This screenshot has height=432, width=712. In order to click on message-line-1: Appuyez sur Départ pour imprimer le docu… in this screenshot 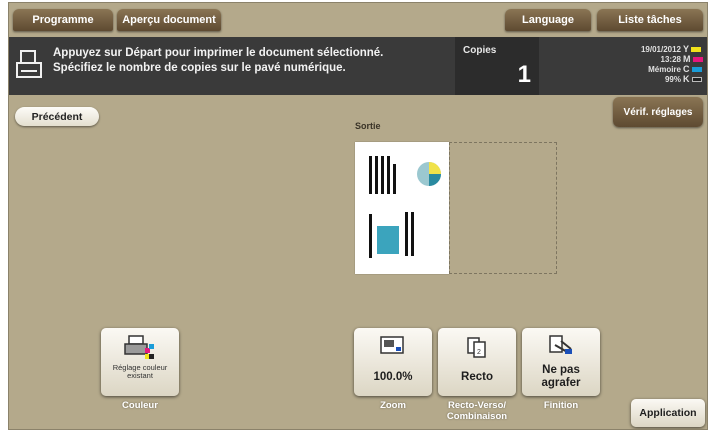, I will do `click(218, 53)`.